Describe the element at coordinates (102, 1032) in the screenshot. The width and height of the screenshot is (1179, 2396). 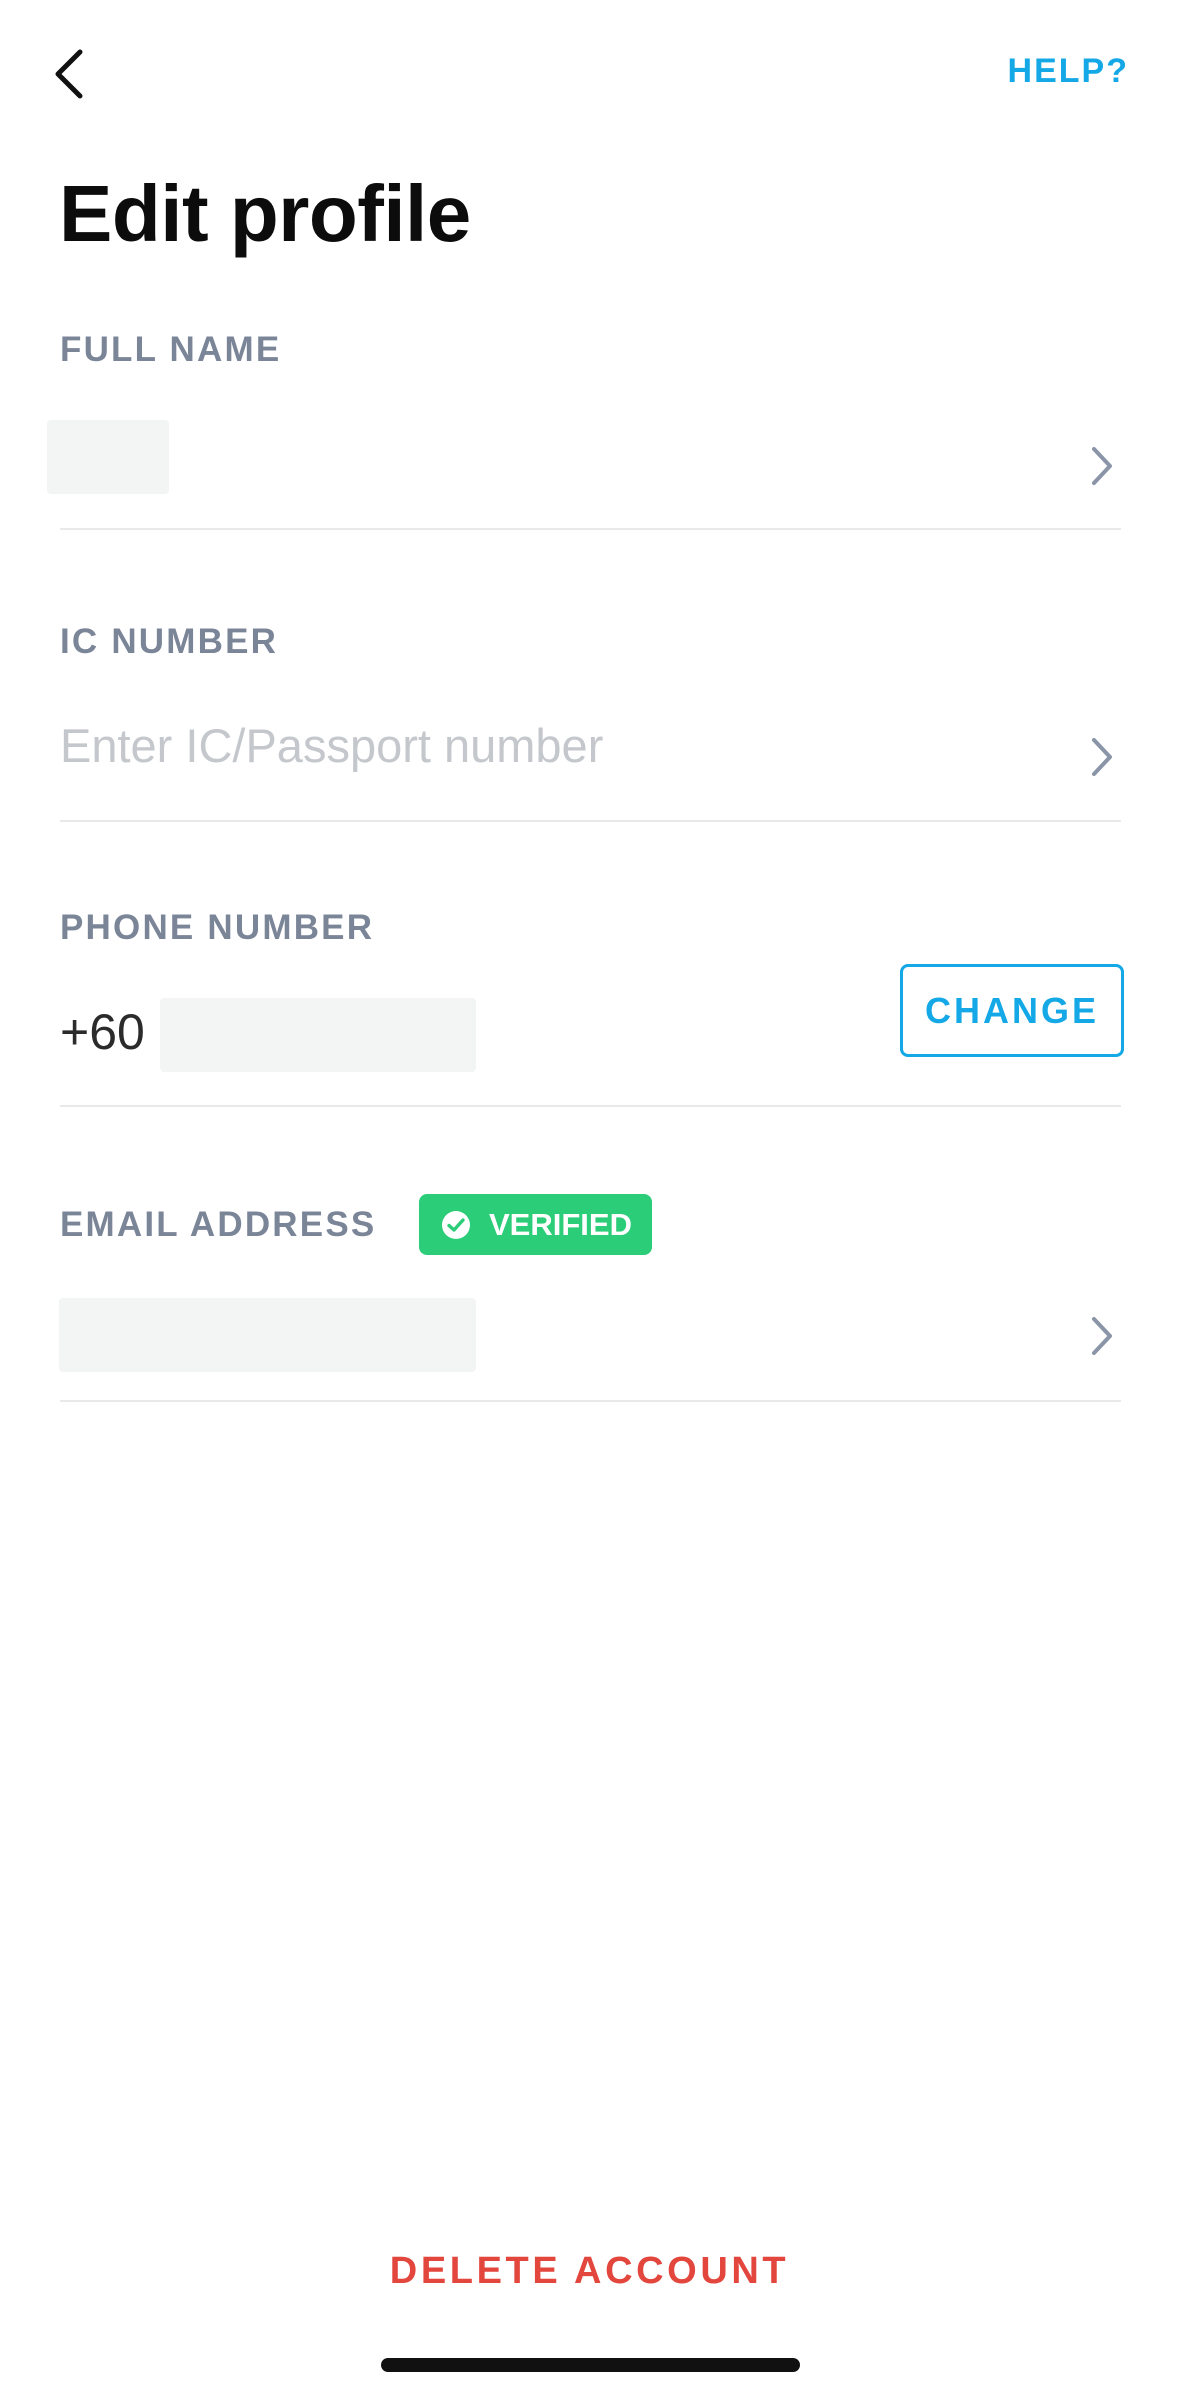
I see `phone-country-code: +60` at that location.